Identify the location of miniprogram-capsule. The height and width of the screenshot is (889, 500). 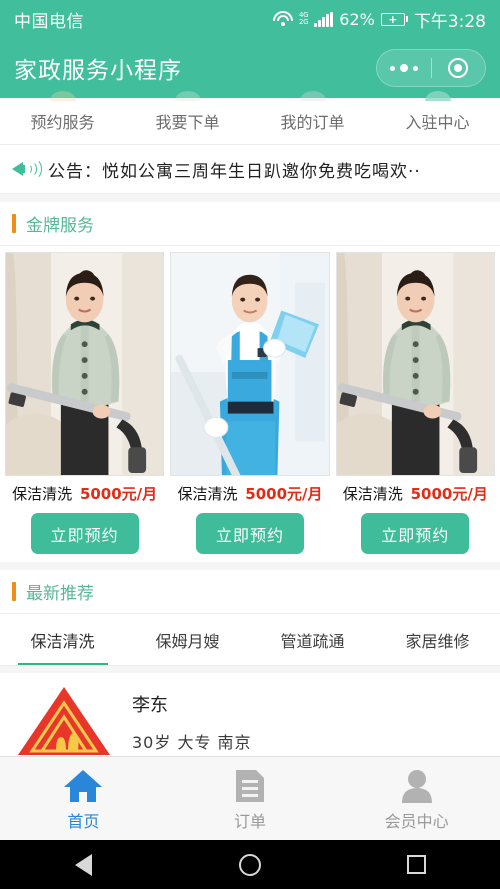
(431, 68).